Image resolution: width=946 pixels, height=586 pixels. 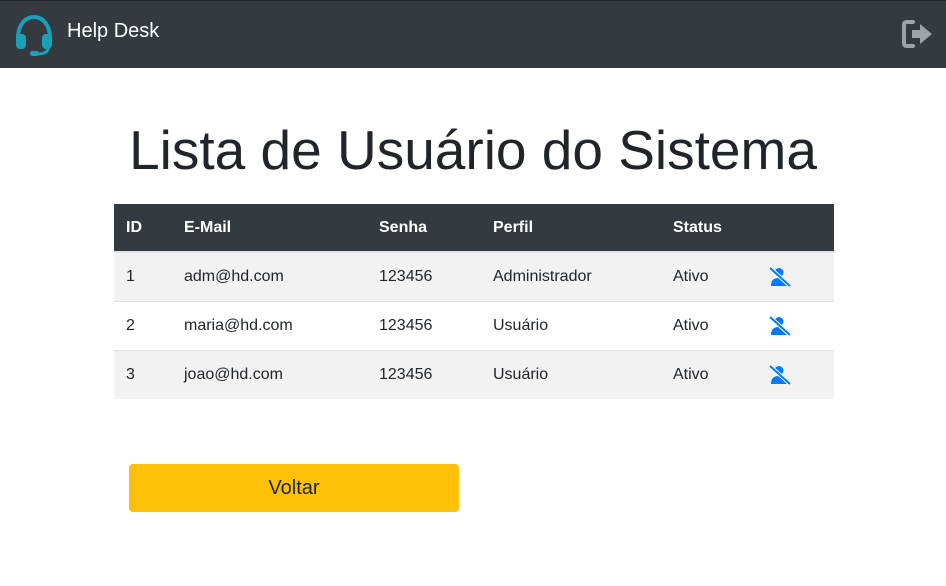 What do you see at coordinates (571, 276) in the screenshot?
I see `cell-perfil: Administrador` at bounding box center [571, 276].